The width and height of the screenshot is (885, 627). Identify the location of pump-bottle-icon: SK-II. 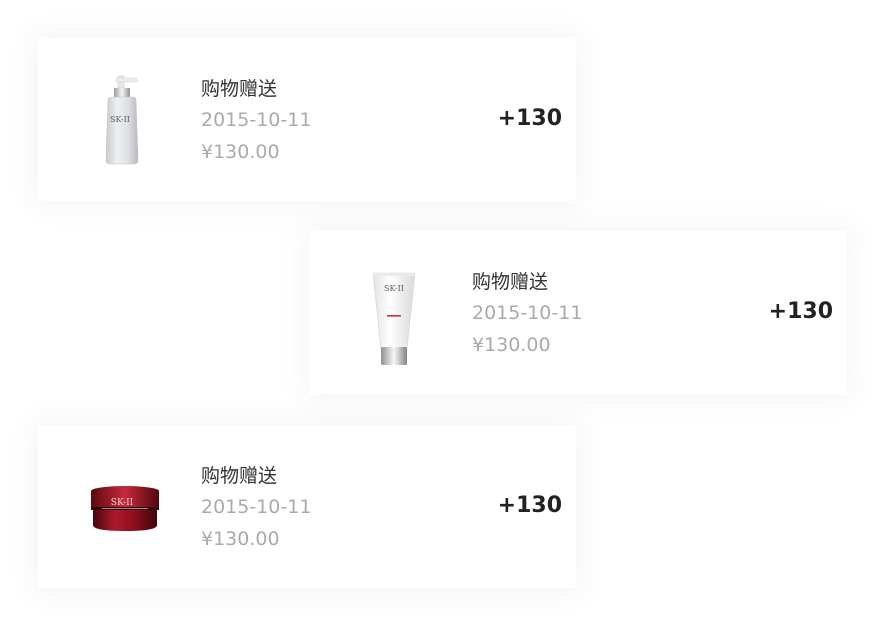
(122, 120).